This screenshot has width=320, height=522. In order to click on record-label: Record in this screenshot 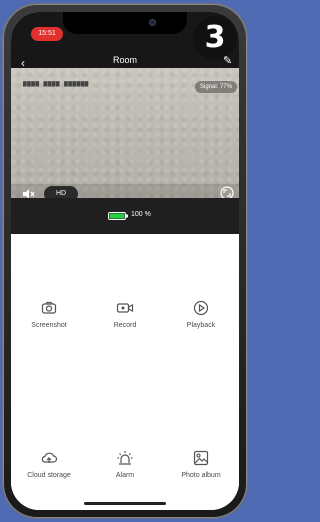, I will do `click(125, 325)`.